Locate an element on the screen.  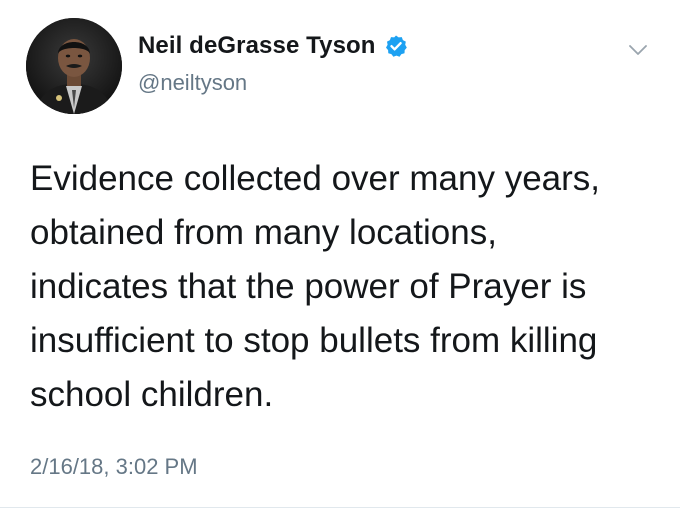
divider is located at coordinates (340, 507).